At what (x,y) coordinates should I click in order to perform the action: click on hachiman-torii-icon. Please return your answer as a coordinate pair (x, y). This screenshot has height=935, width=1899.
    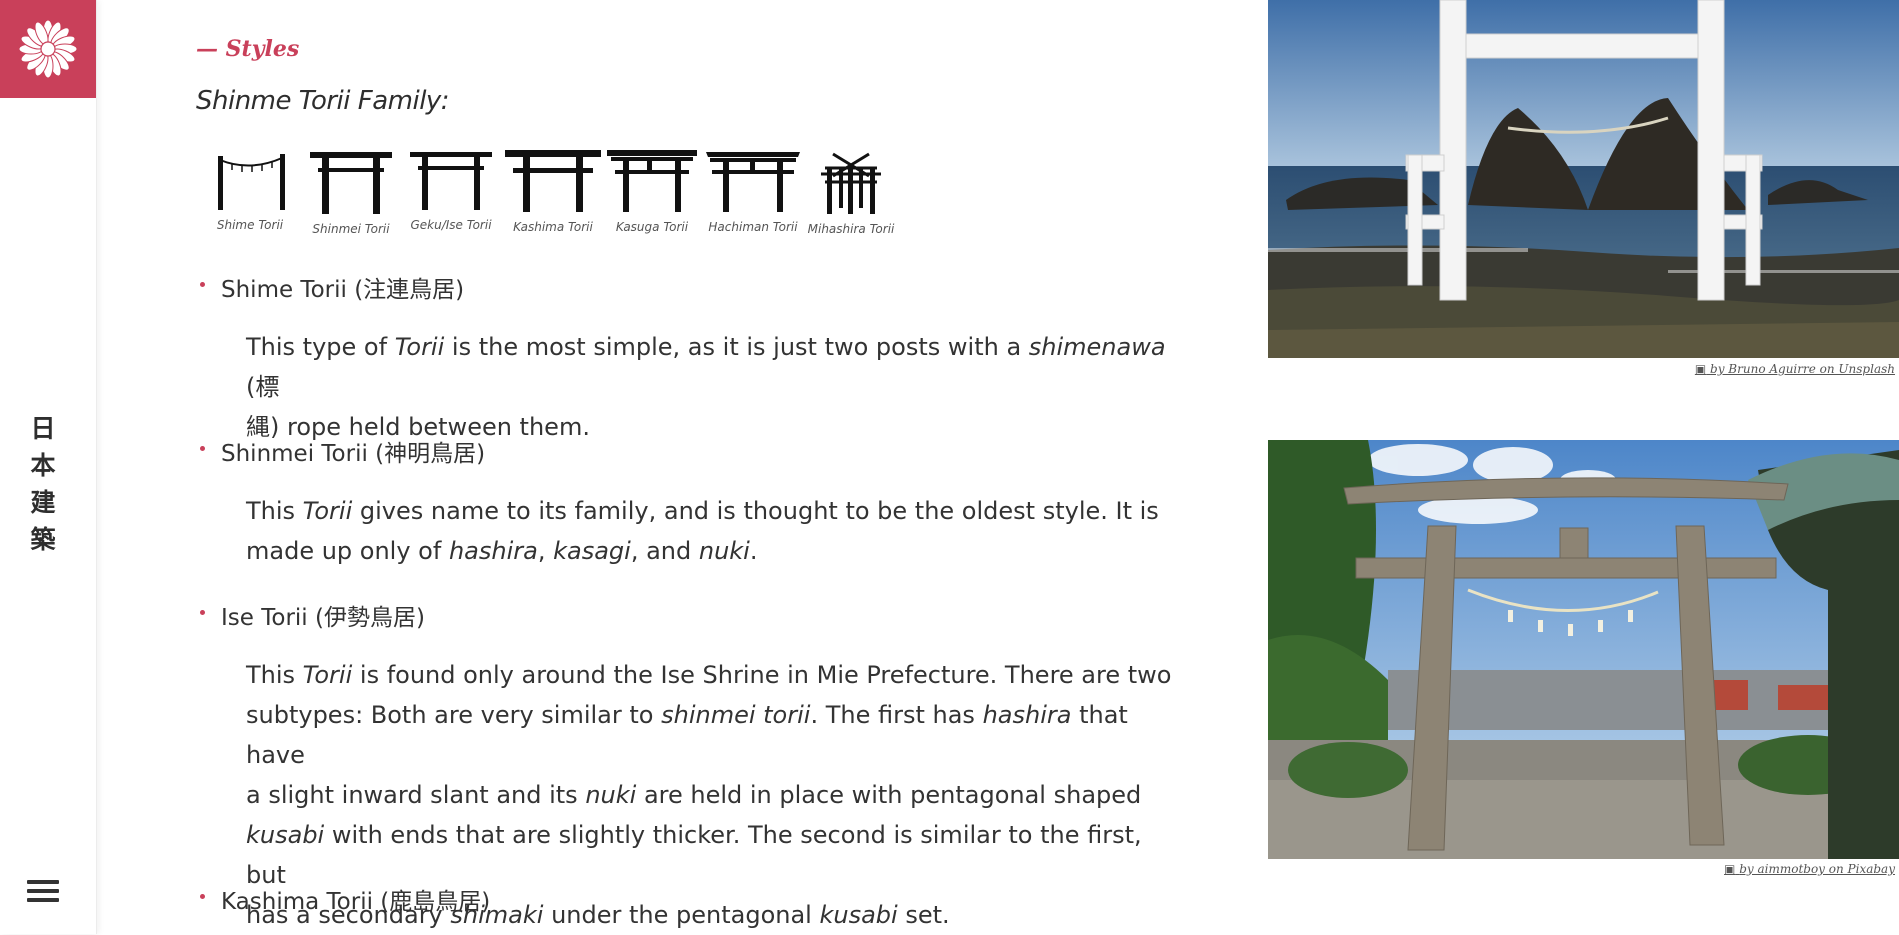
    Looking at the image, I should click on (753, 182).